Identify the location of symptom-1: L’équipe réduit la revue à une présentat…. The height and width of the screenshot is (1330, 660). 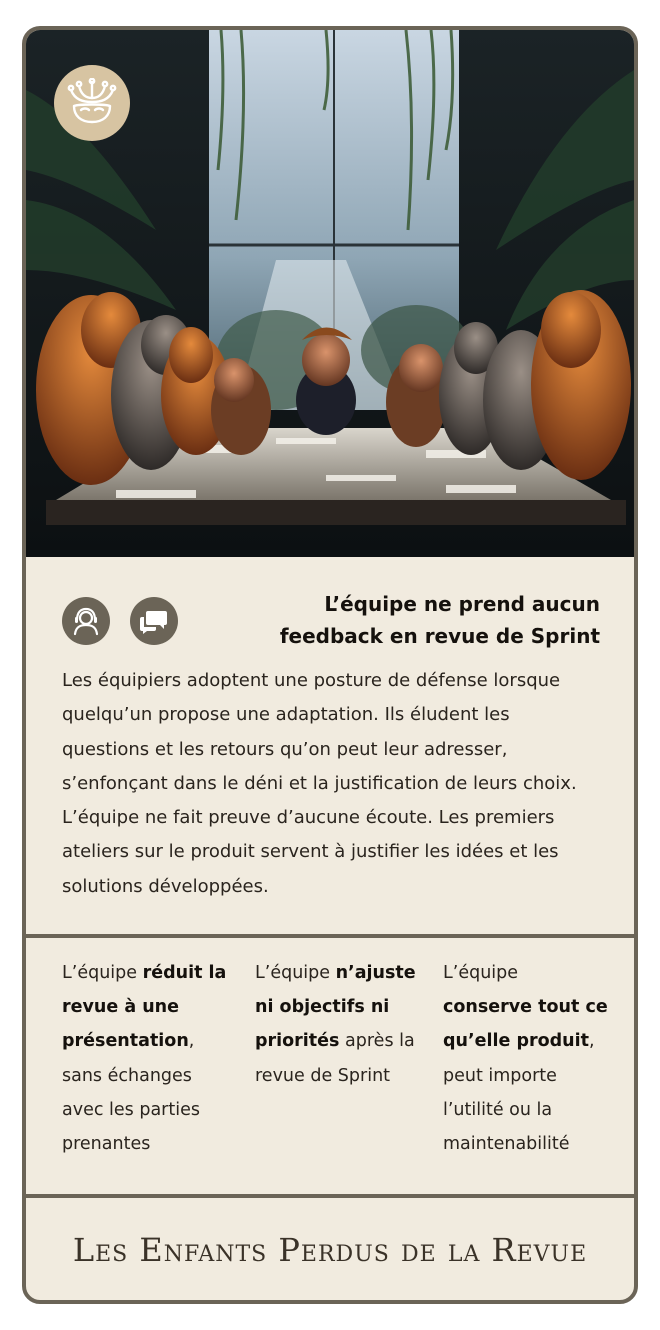
(144, 1059).